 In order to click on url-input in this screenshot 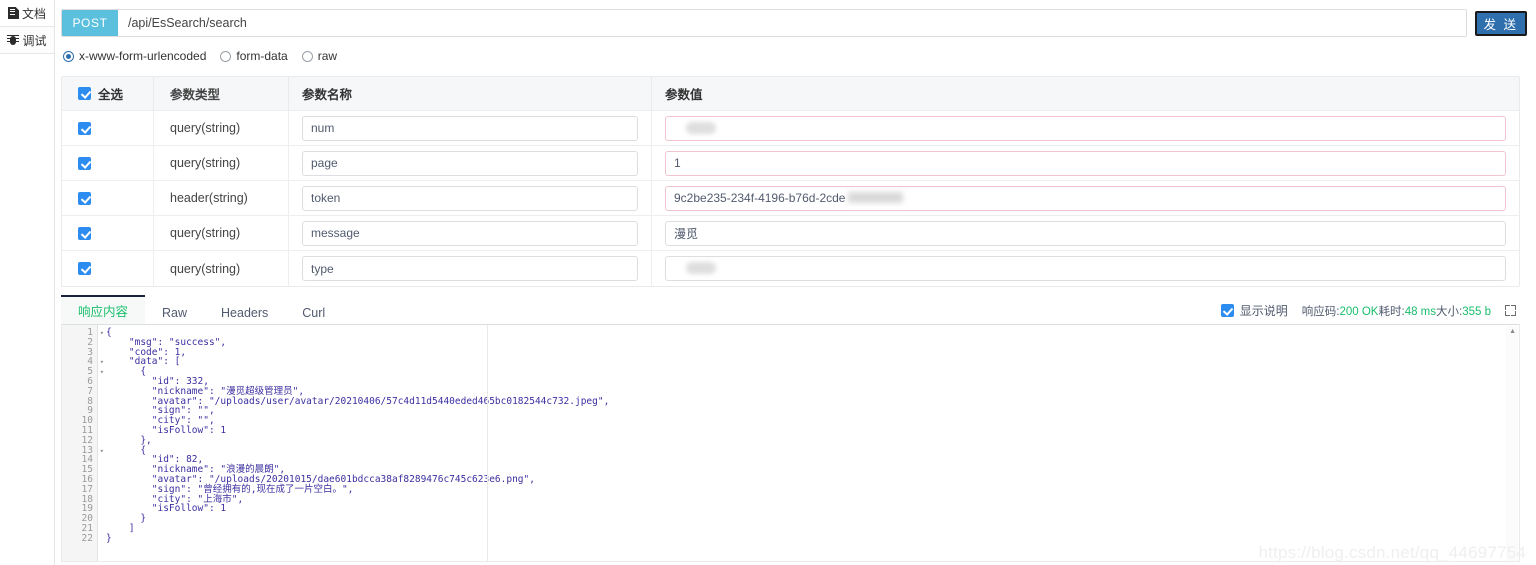, I will do `click(792, 23)`.